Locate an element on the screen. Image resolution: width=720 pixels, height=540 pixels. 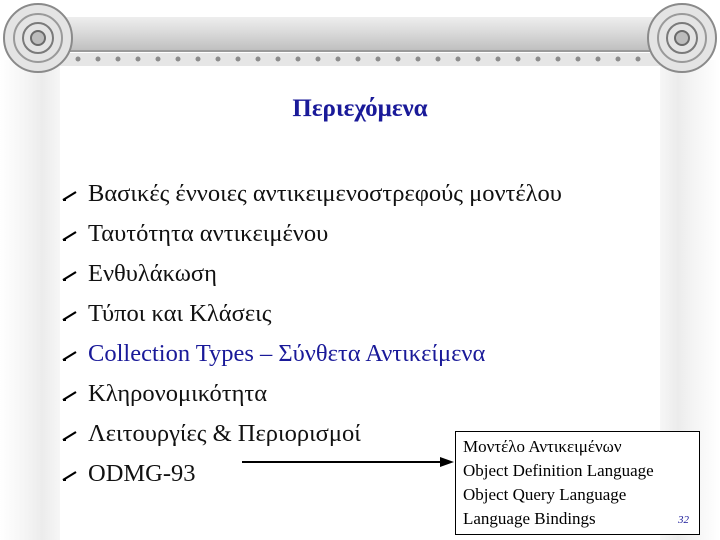
left-column-decoration is located at coordinates (30, 300).